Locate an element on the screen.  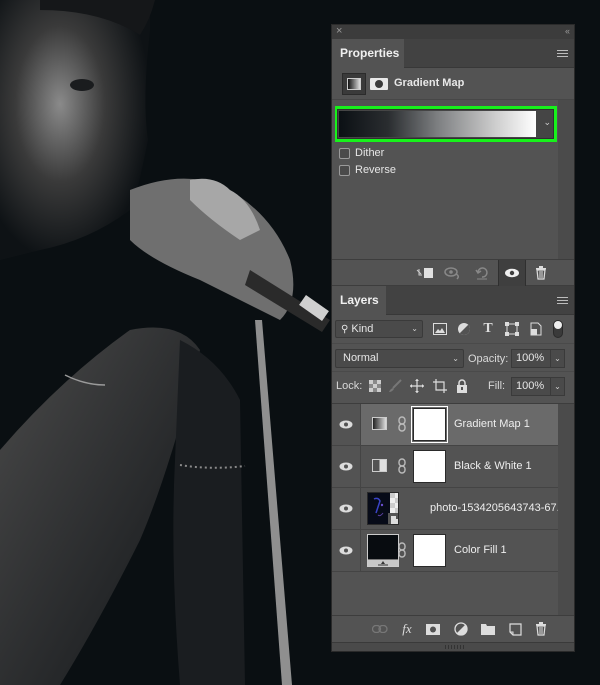
smart-object-filter-icon is located at coordinates (536, 329).